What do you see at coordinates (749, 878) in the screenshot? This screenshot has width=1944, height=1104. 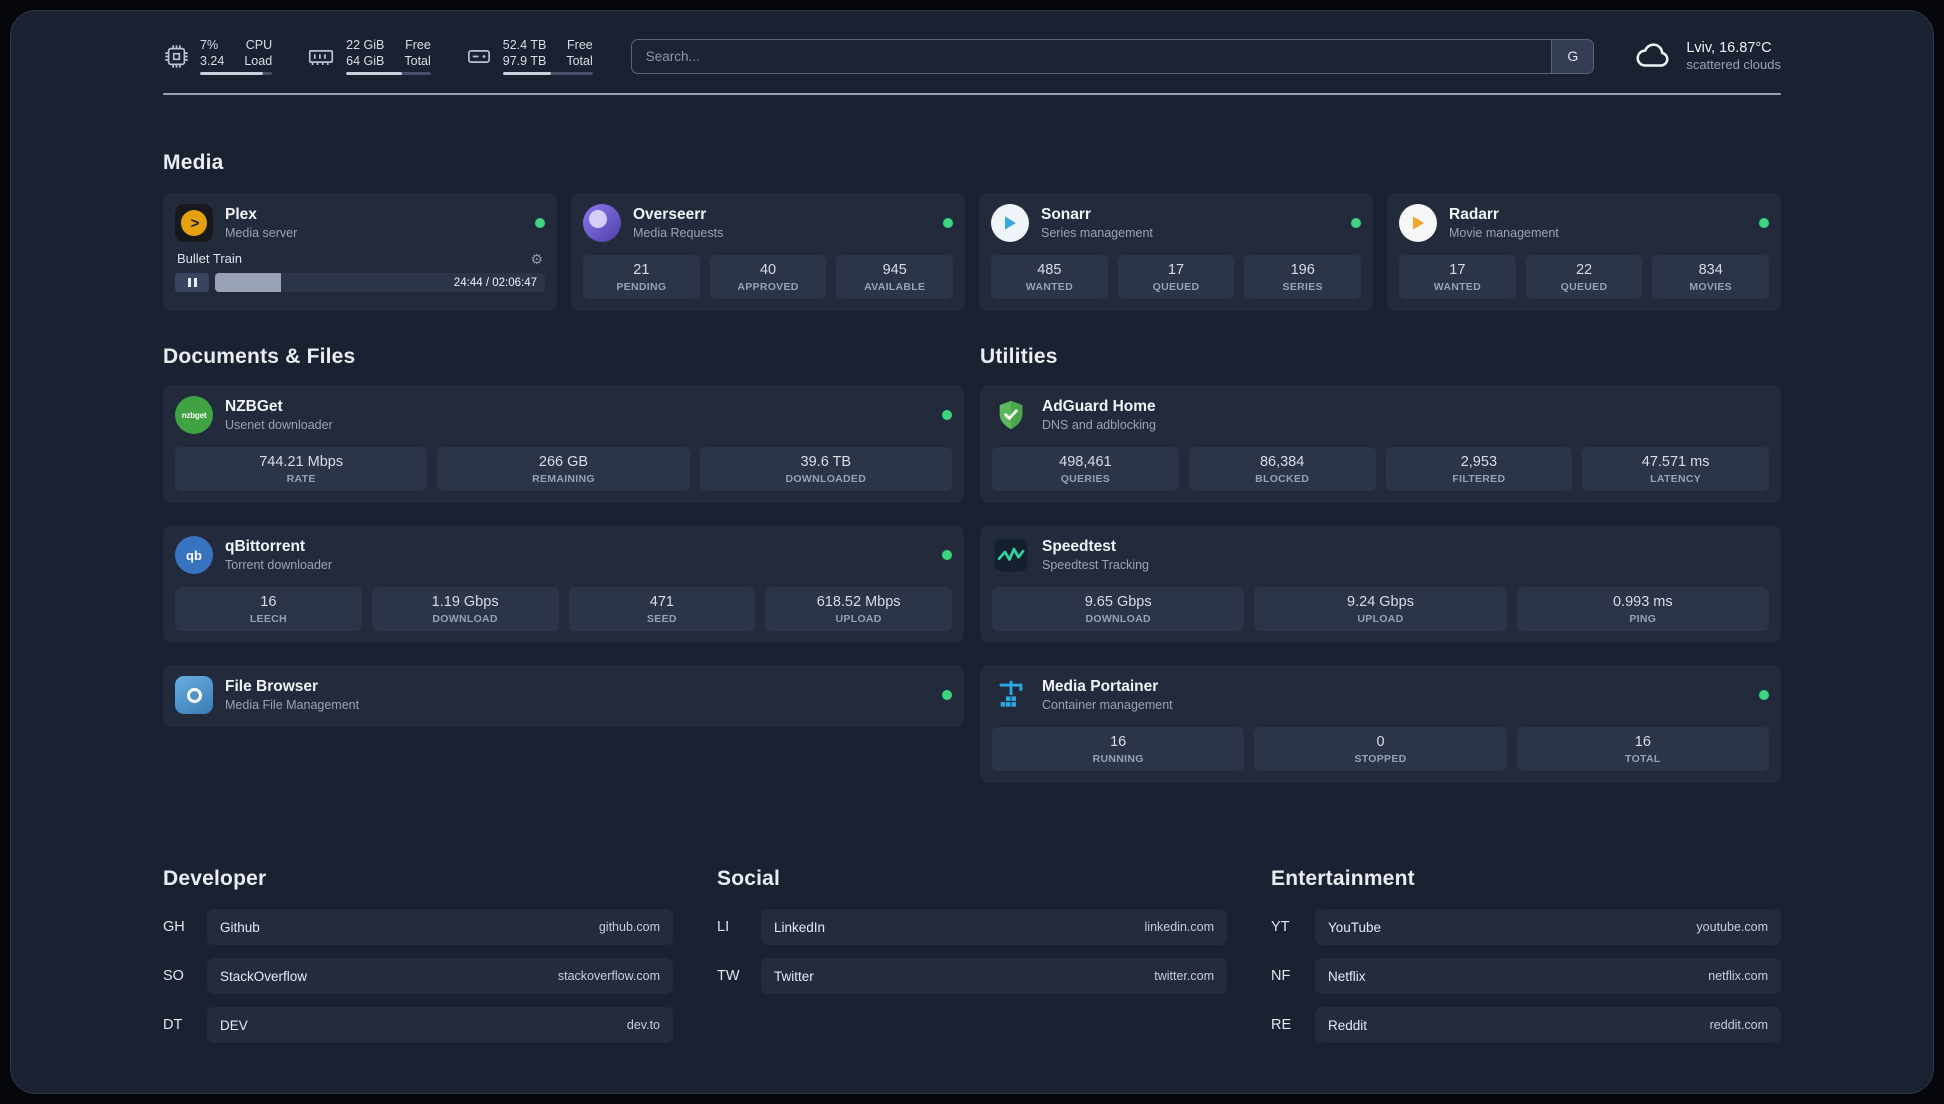 I see `section-title-social: Social` at bounding box center [749, 878].